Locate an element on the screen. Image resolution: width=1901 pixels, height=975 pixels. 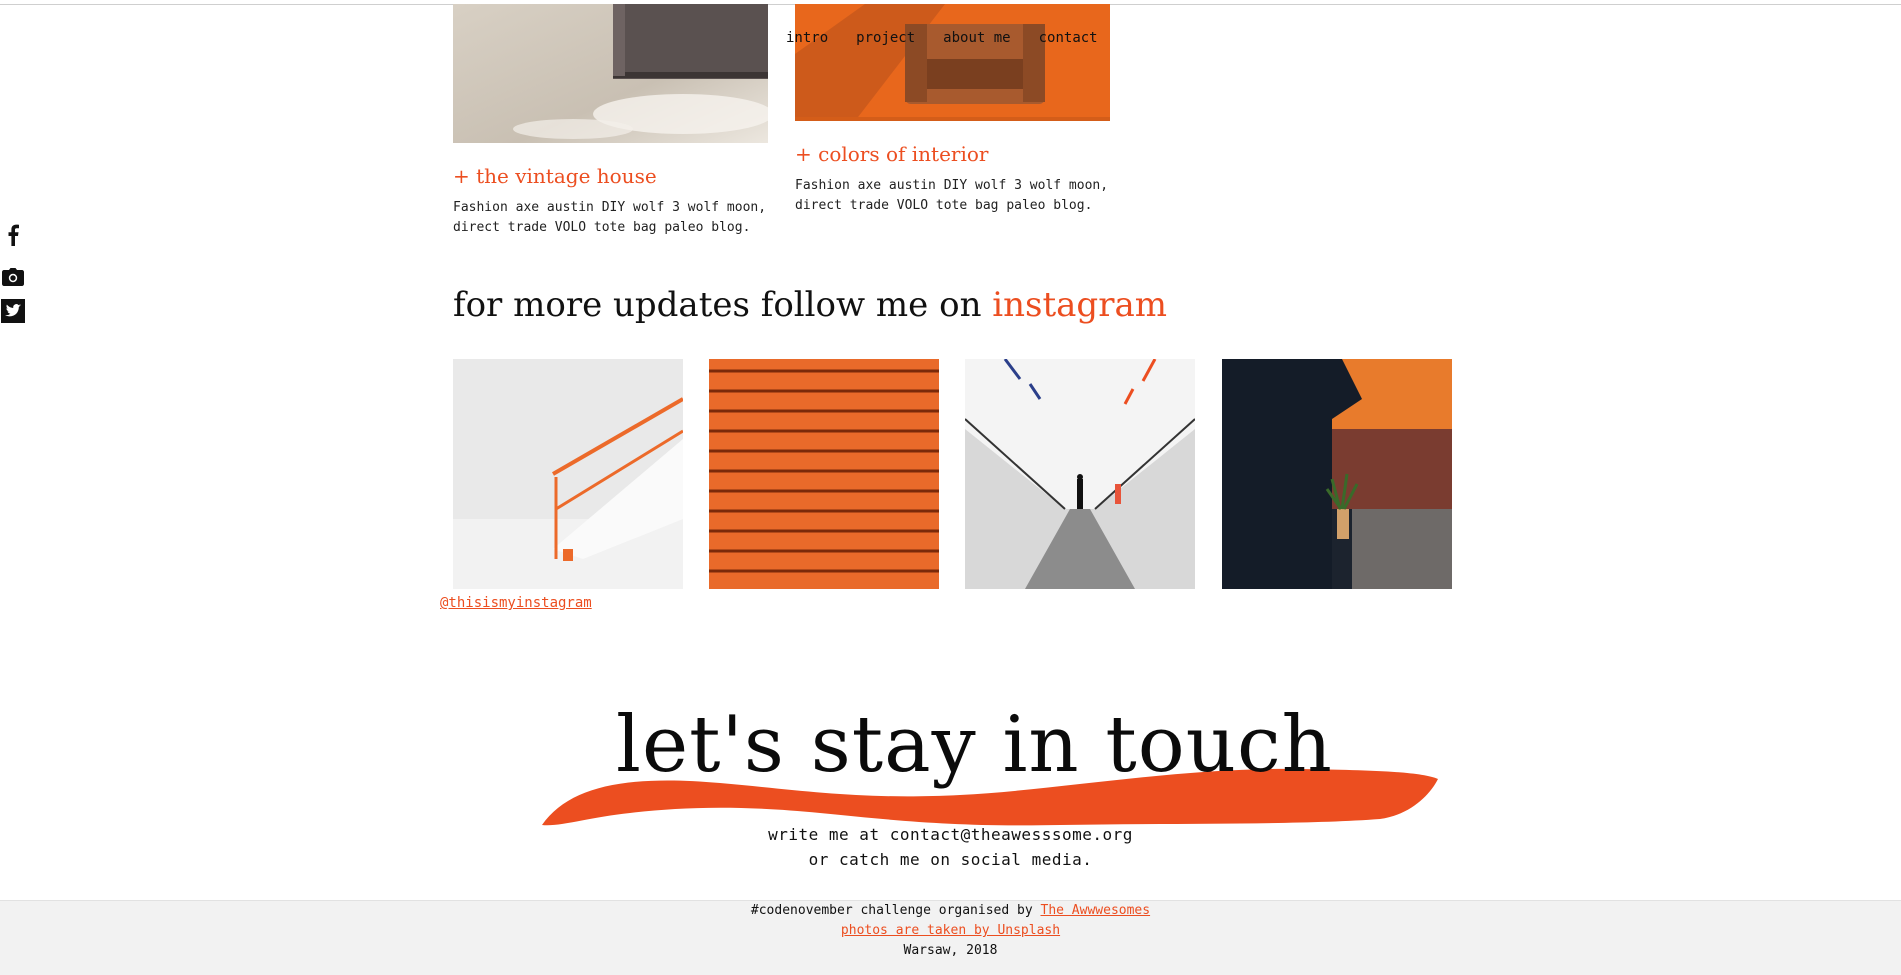
project-image-colors-of-interior is located at coordinates (952, 62).